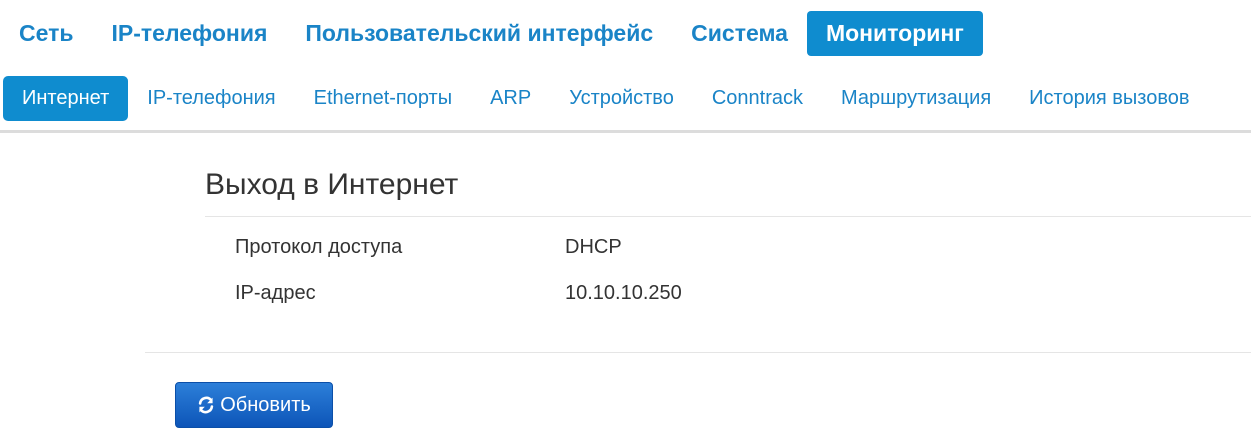 The image size is (1251, 443). Describe the element at coordinates (757, 98) in the screenshot. I see `subtab-conntrack: Conntrack` at that location.